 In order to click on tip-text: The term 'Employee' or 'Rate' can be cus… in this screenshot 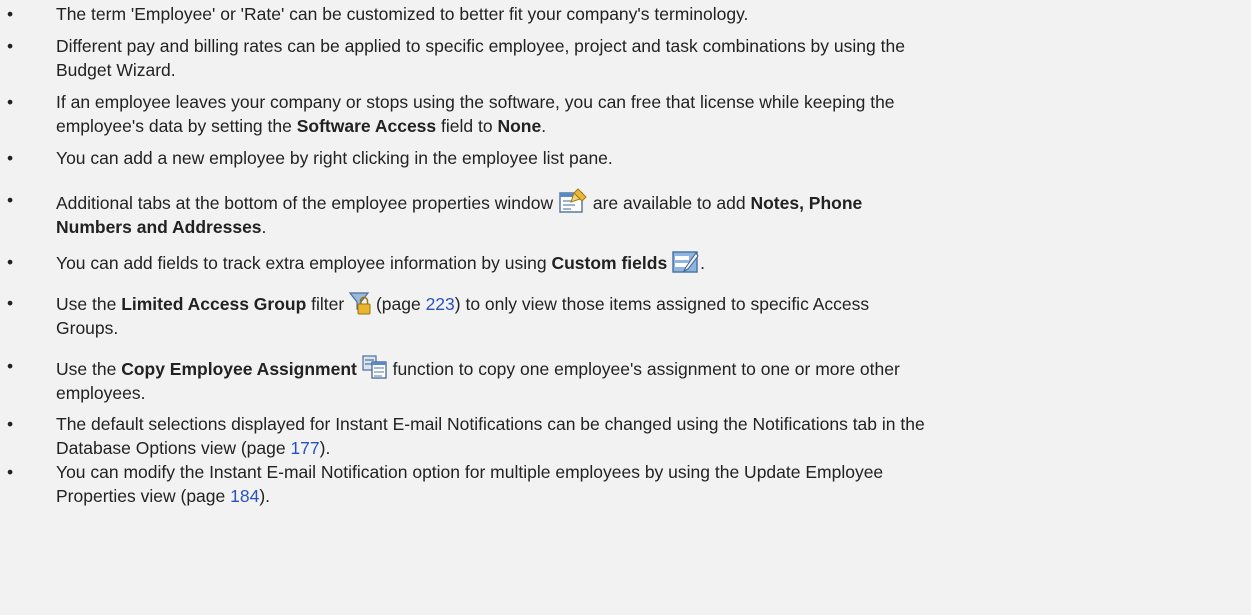, I will do `click(402, 14)`.